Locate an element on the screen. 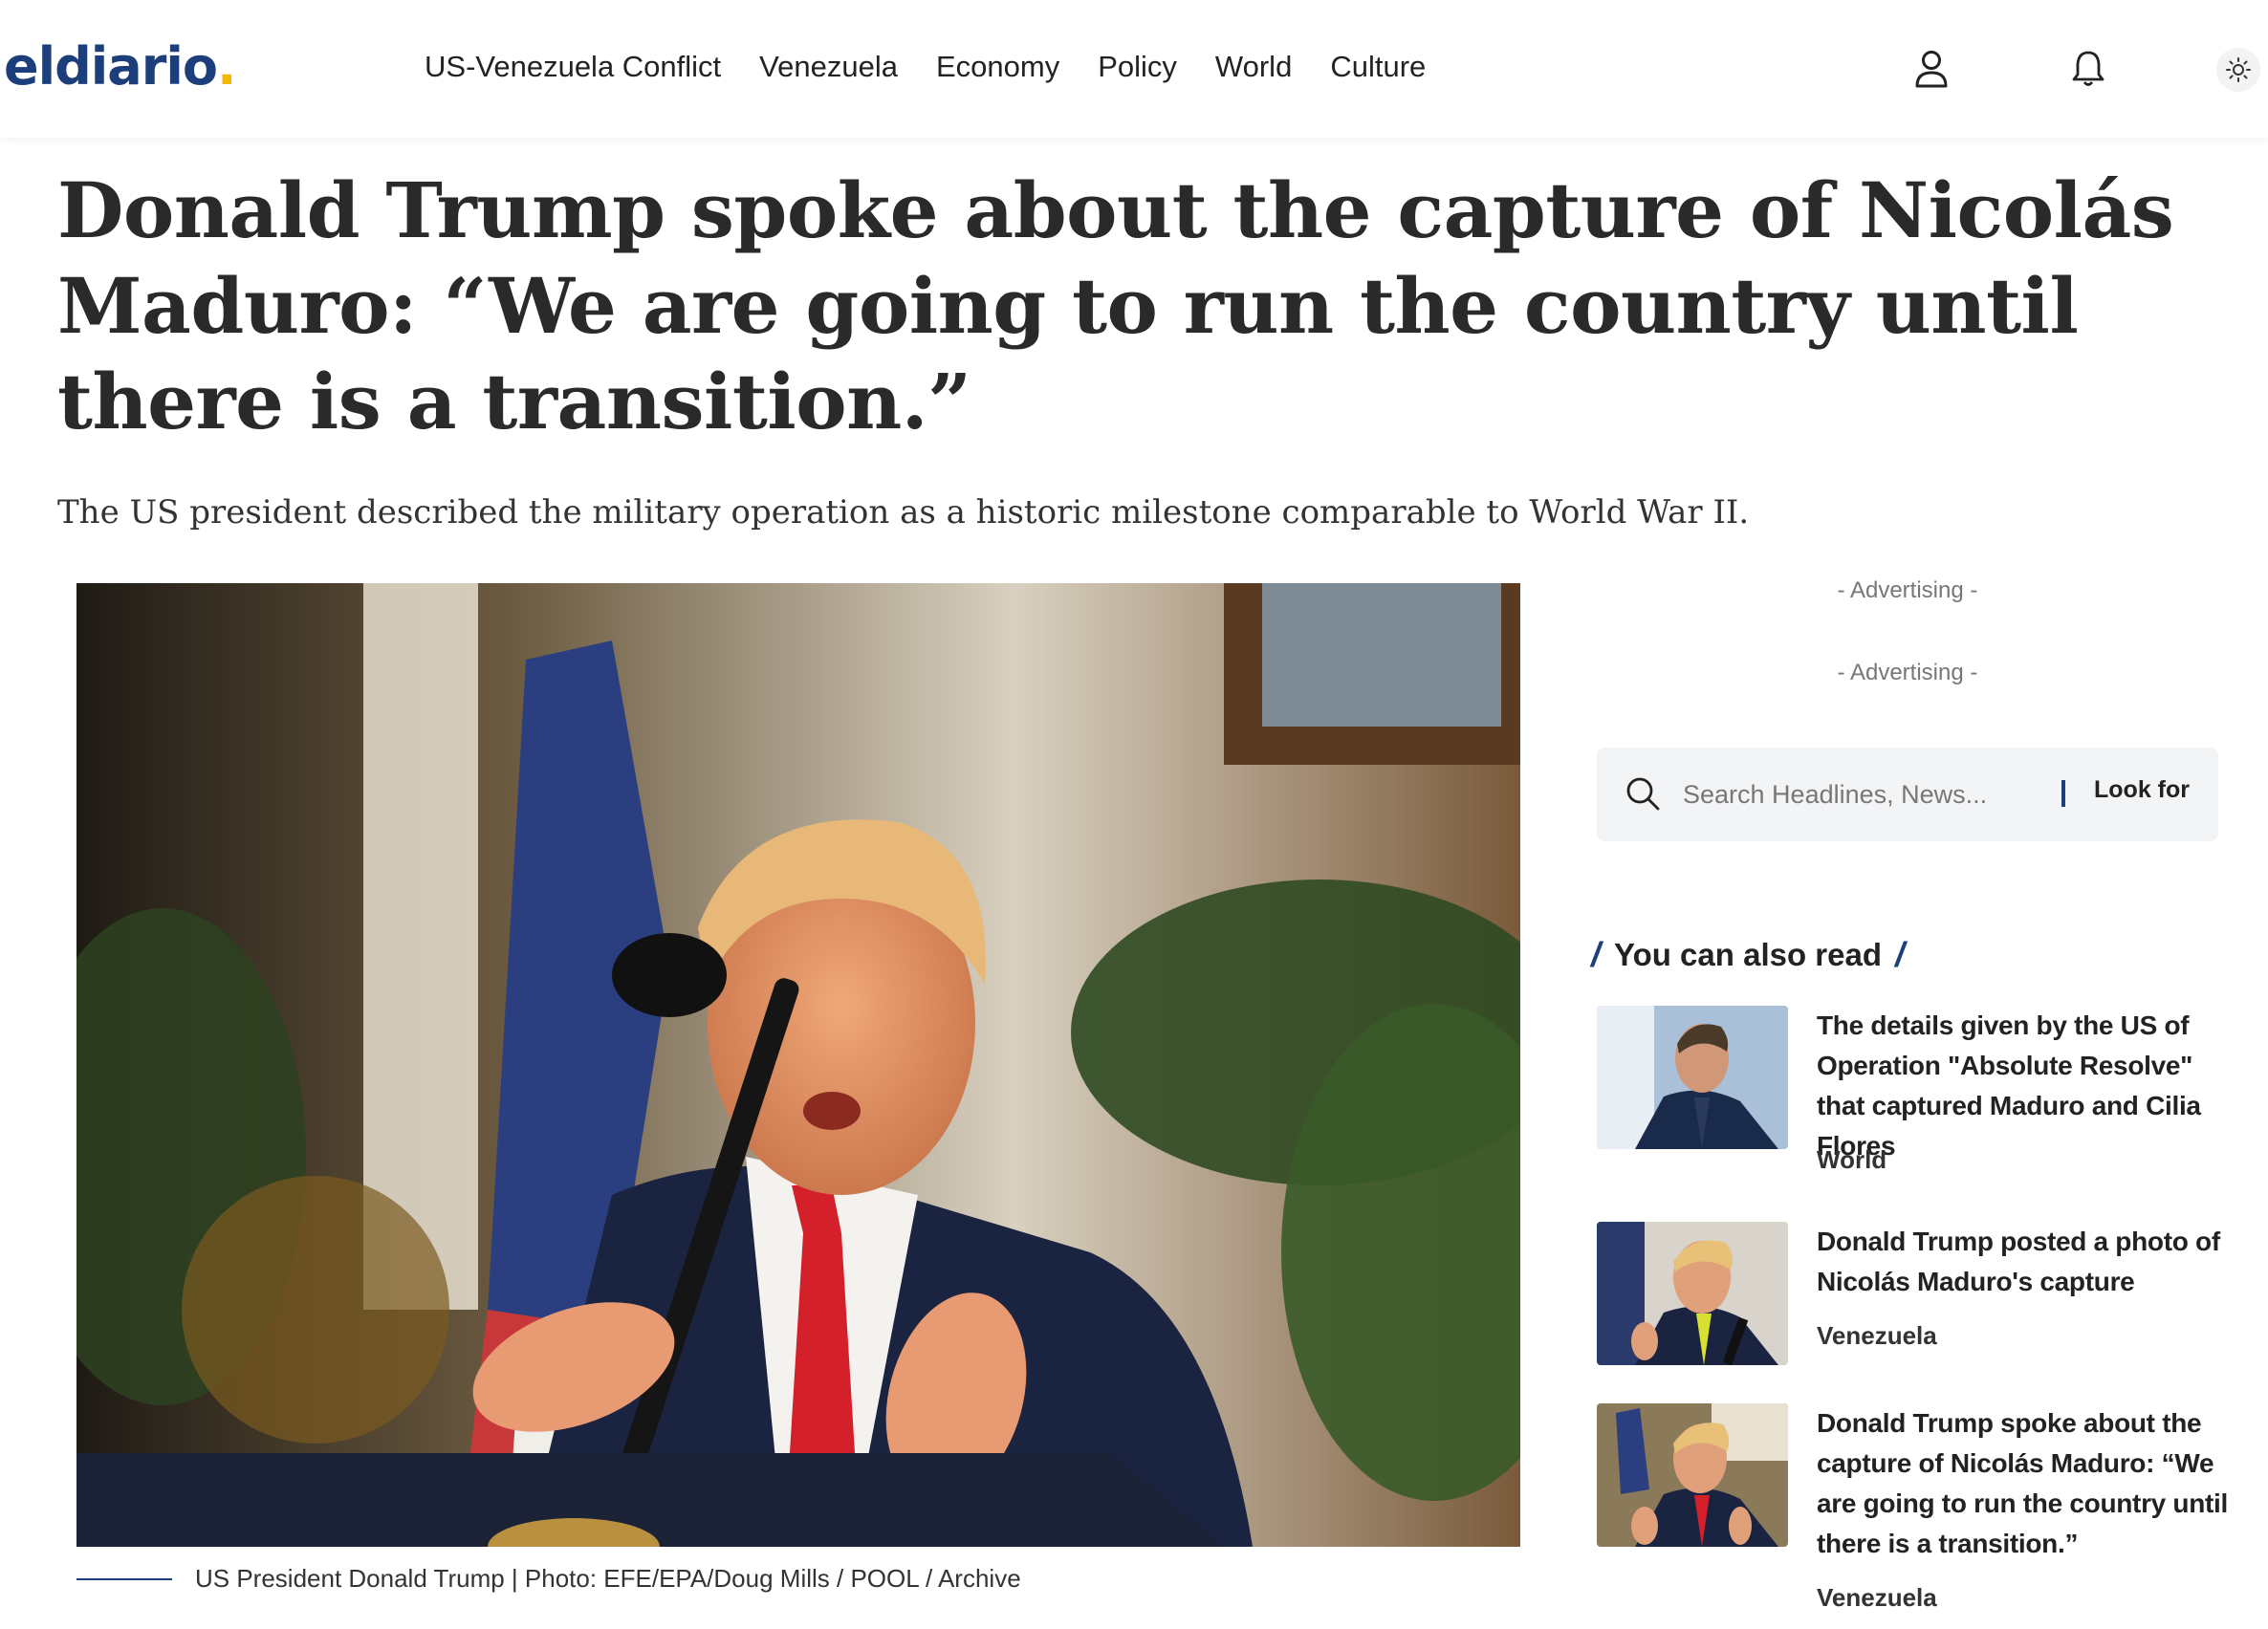 The height and width of the screenshot is (1629, 2268). sun-icon is located at coordinates (2239, 69).